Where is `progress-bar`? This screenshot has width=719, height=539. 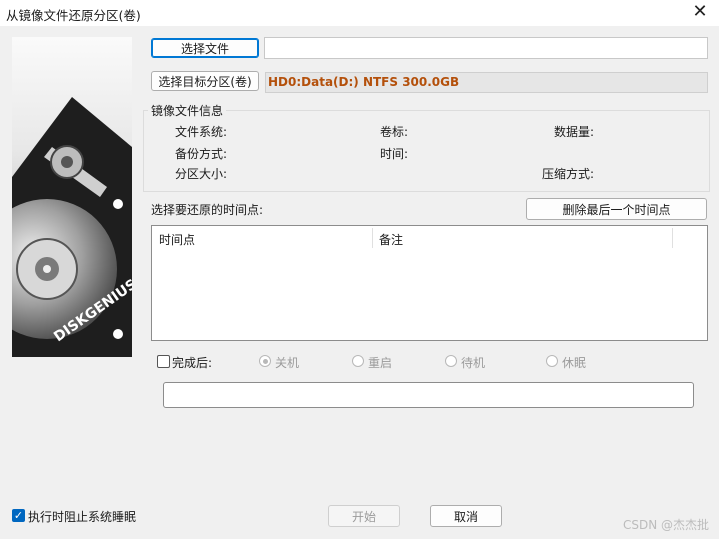 progress-bar is located at coordinates (428, 395).